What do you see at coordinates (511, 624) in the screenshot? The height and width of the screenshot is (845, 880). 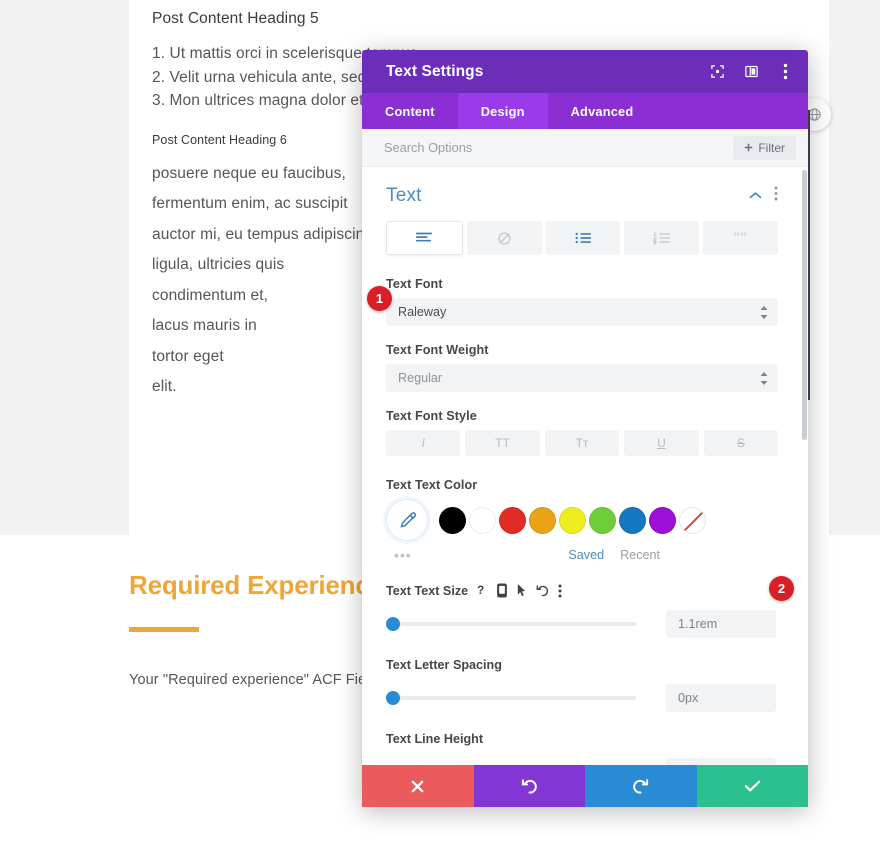 I see `text-size-slider` at bounding box center [511, 624].